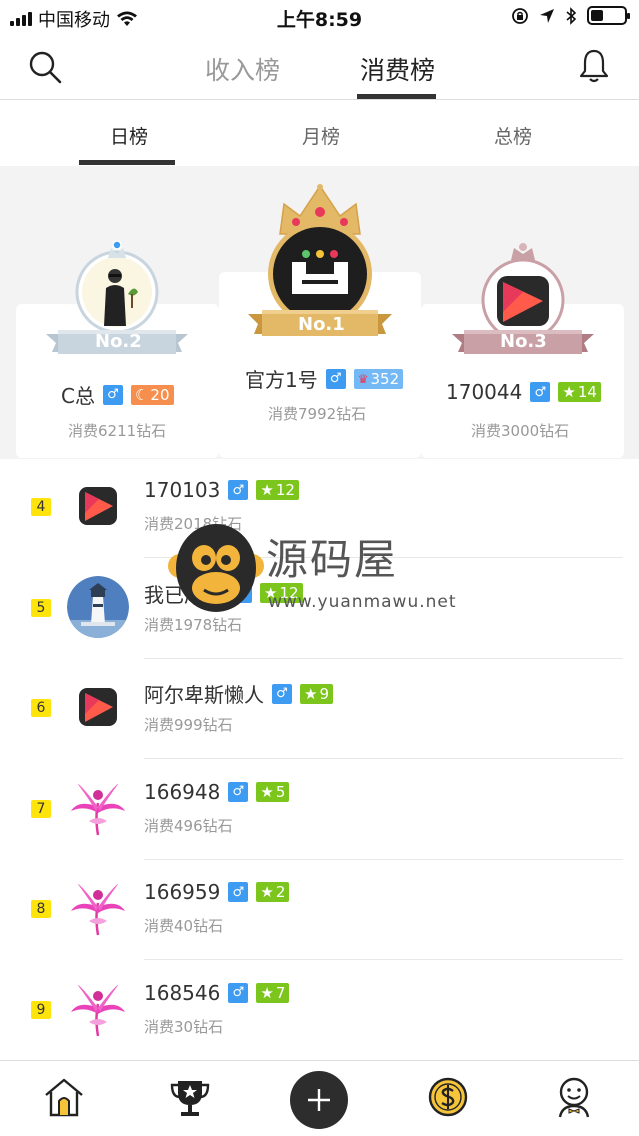 This screenshot has height=1136, width=639. Describe the element at coordinates (319, 508) in the screenshot. I see `list-item: 4 170103 ♂ ★ 12 消费2018钻石` at that location.